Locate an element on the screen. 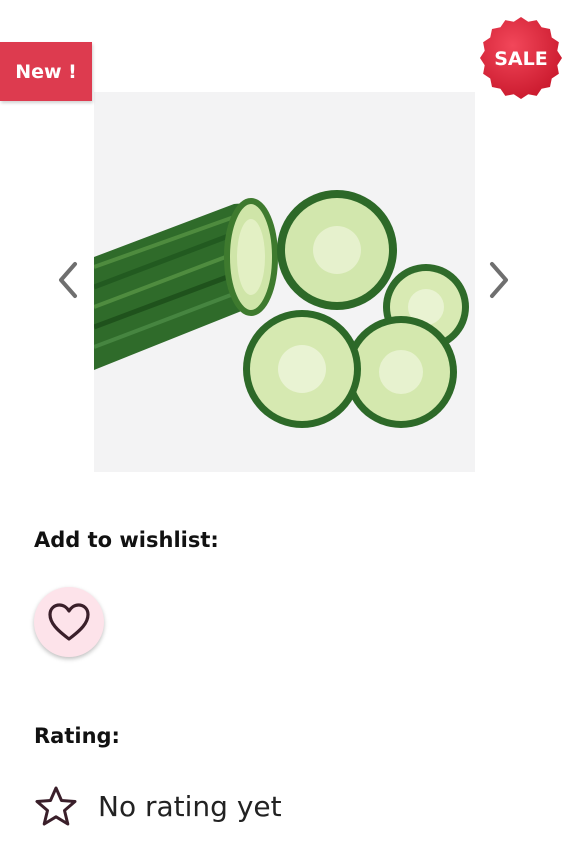  wishlist-label: Add to wishlist: is located at coordinates (126, 540).